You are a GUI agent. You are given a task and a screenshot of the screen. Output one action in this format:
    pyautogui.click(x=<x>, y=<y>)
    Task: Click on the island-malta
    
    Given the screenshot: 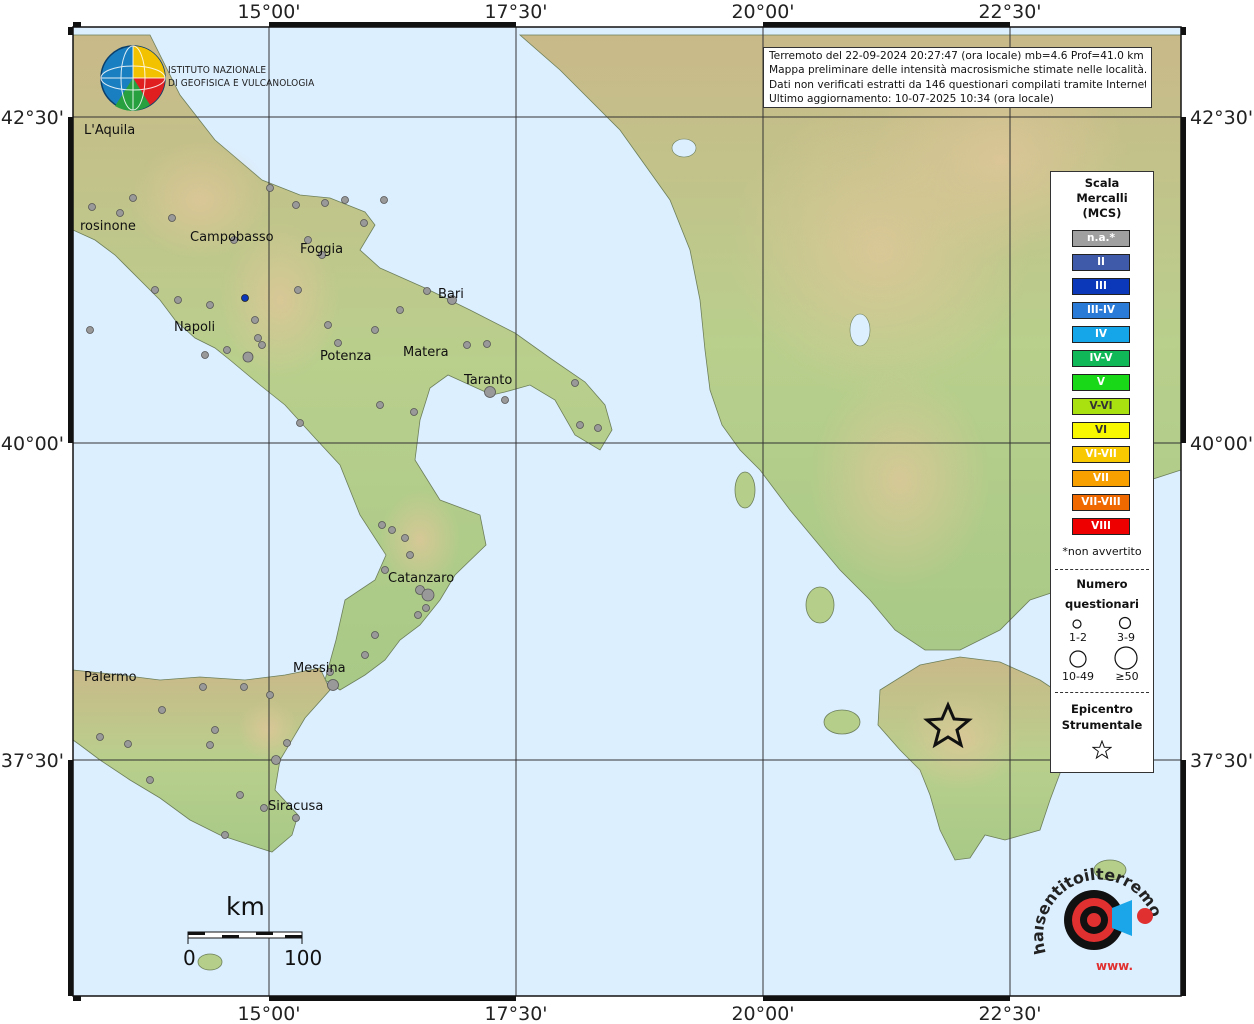 What is the action you would take?
    pyautogui.click(x=210, y=962)
    